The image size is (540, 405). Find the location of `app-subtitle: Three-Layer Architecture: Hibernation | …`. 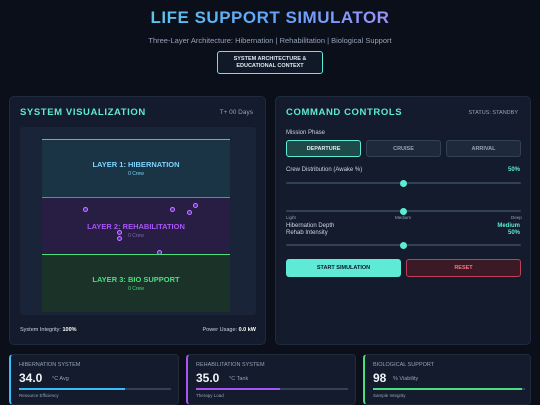

app-subtitle: Three-Layer Architecture: Hibernation | … is located at coordinates (270, 40).